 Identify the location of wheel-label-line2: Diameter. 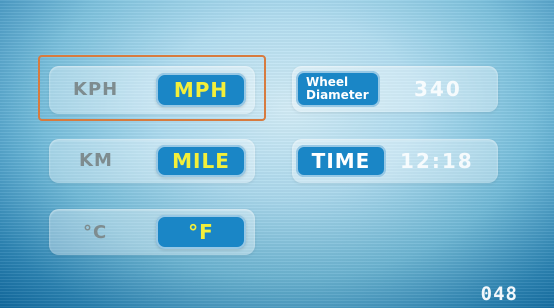
(337, 95).